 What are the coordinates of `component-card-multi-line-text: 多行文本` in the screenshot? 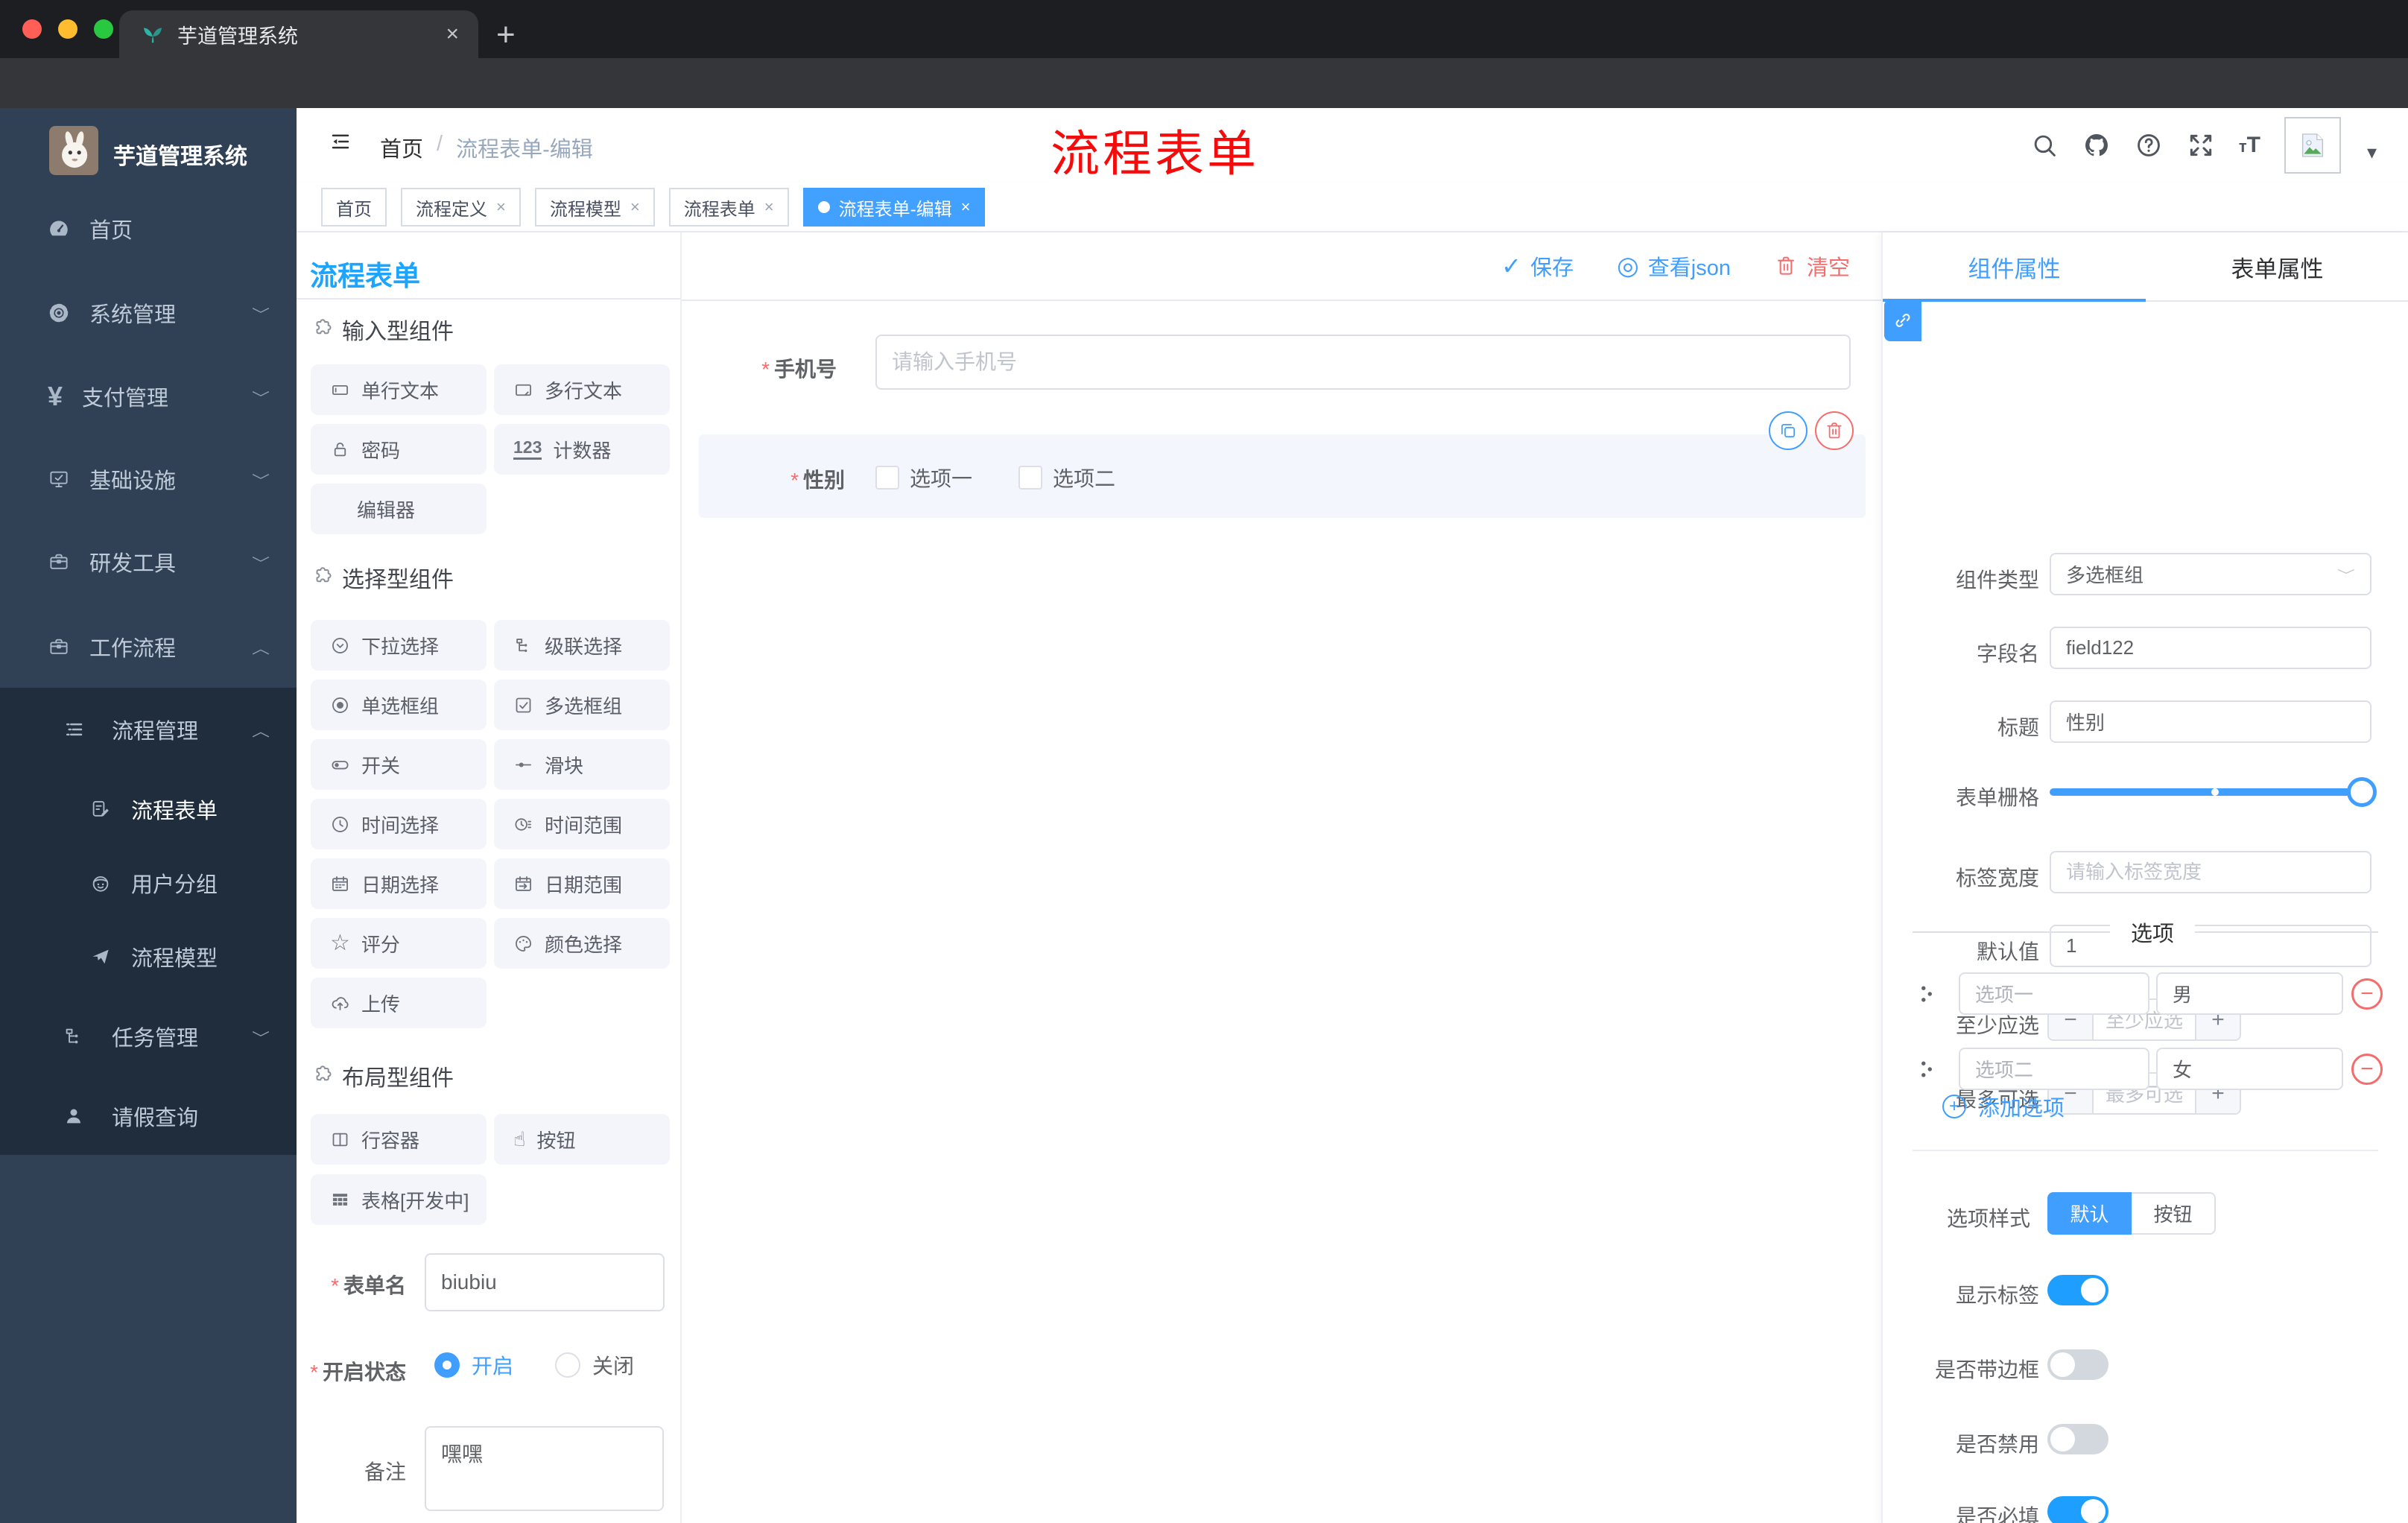 It's located at (582, 390).